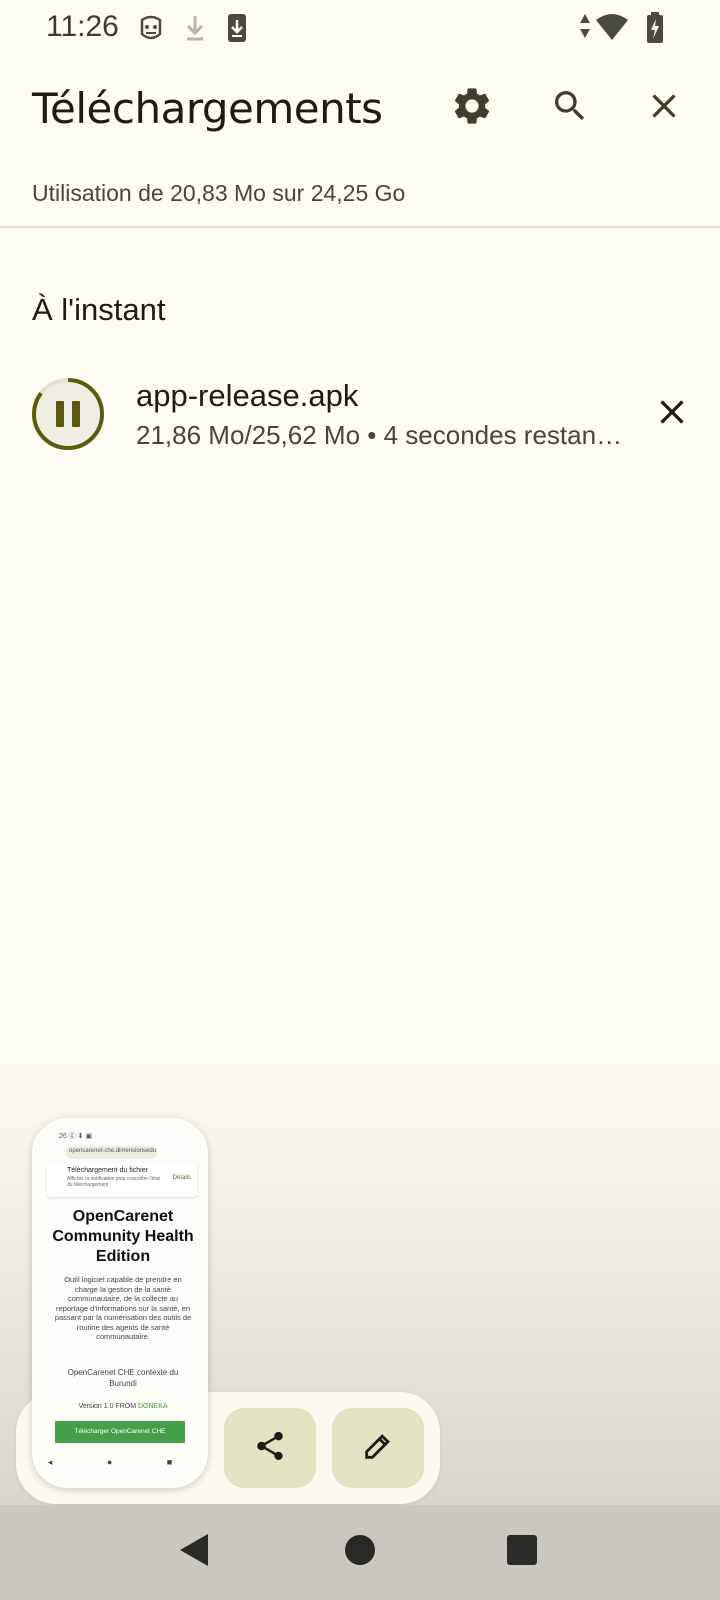 The image size is (720, 1600). I want to click on recents-button, so click(522, 1552).